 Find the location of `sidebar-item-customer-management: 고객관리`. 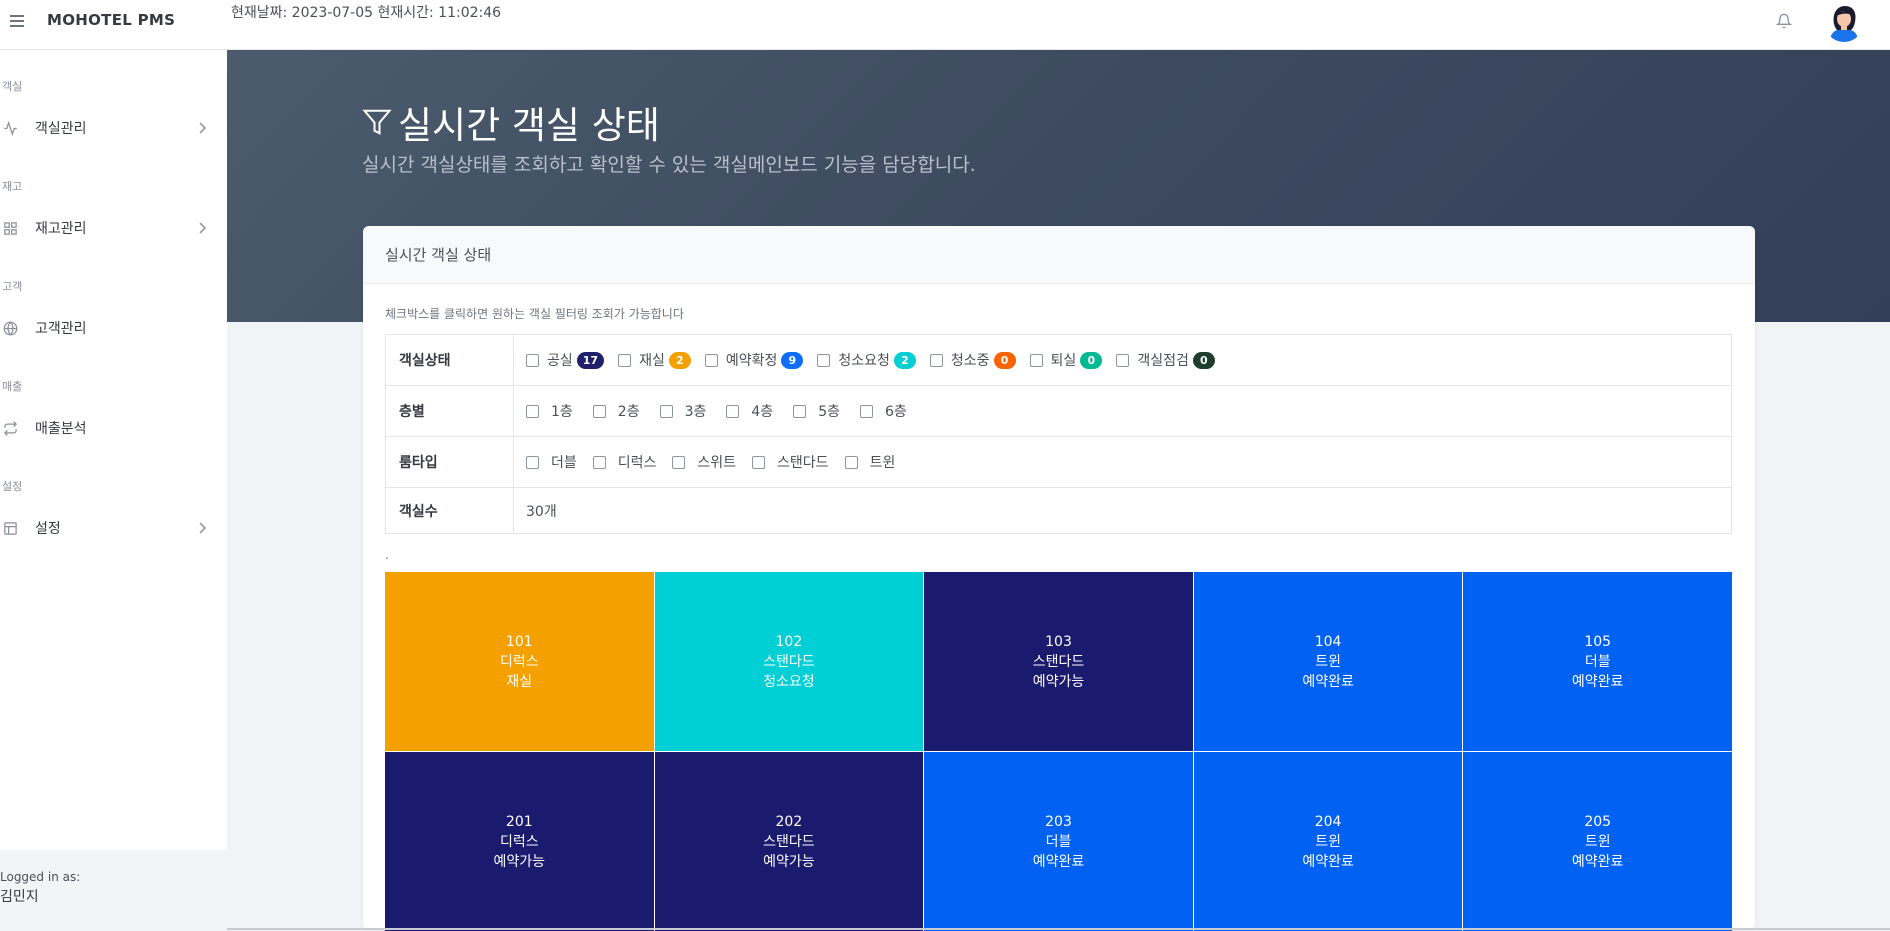

sidebar-item-customer-management: 고객관리 is located at coordinates (113, 328).